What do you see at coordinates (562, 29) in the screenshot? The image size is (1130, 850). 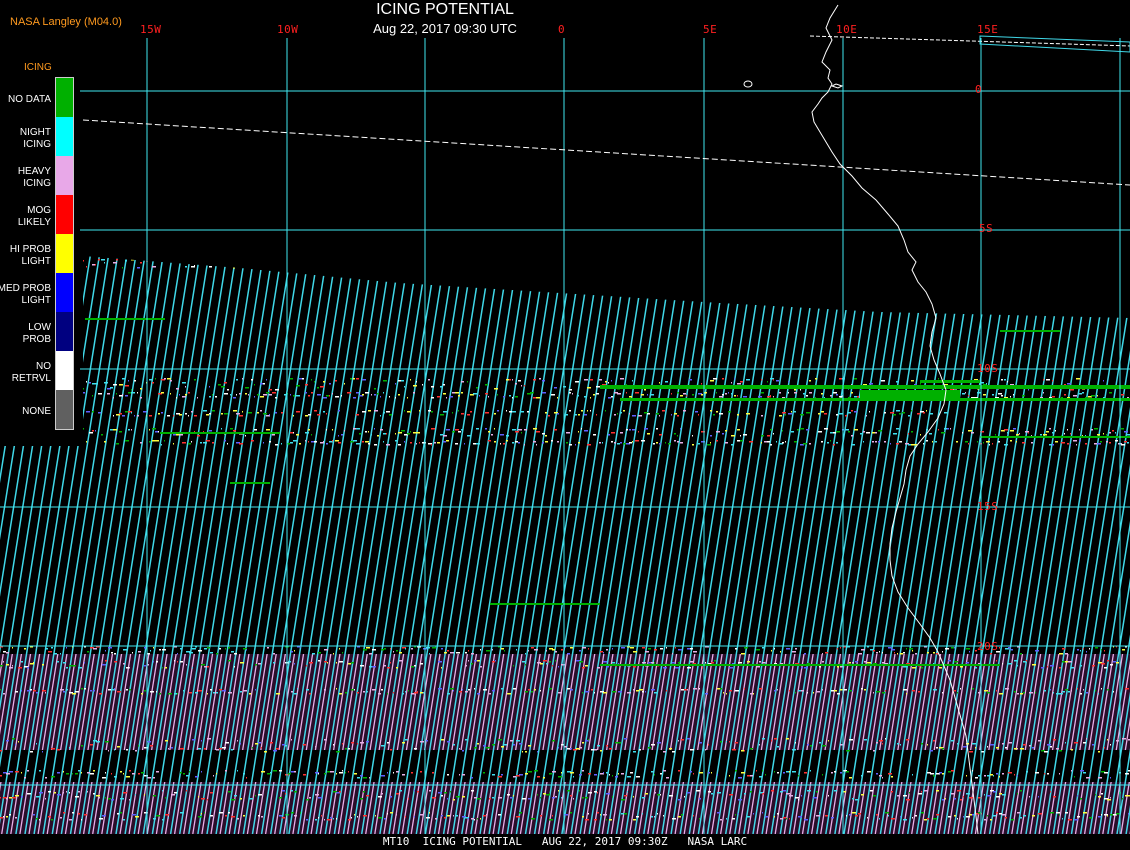 I see `lon-label-0: 0` at bounding box center [562, 29].